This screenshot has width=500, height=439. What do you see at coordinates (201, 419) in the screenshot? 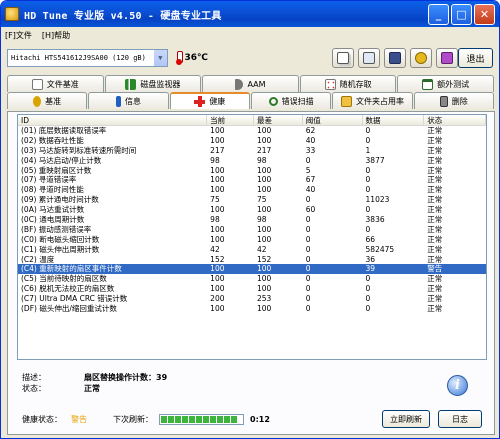
I see `refresh-progress-bar` at bounding box center [201, 419].